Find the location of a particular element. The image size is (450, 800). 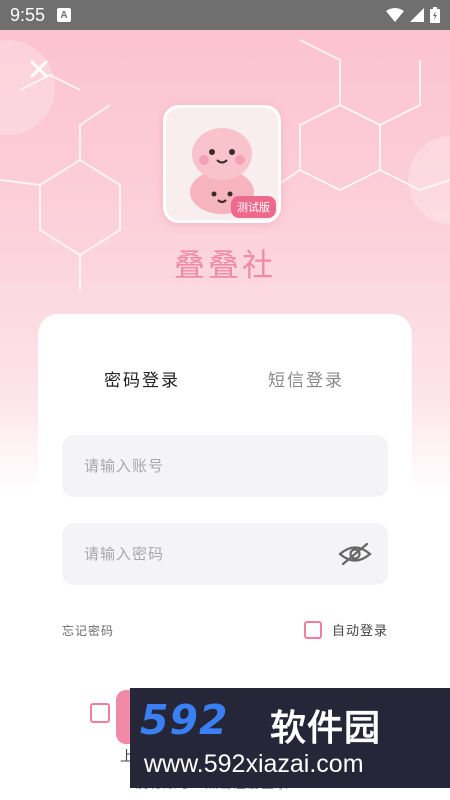

auto-login-checkbox is located at coordinates (312, 629).